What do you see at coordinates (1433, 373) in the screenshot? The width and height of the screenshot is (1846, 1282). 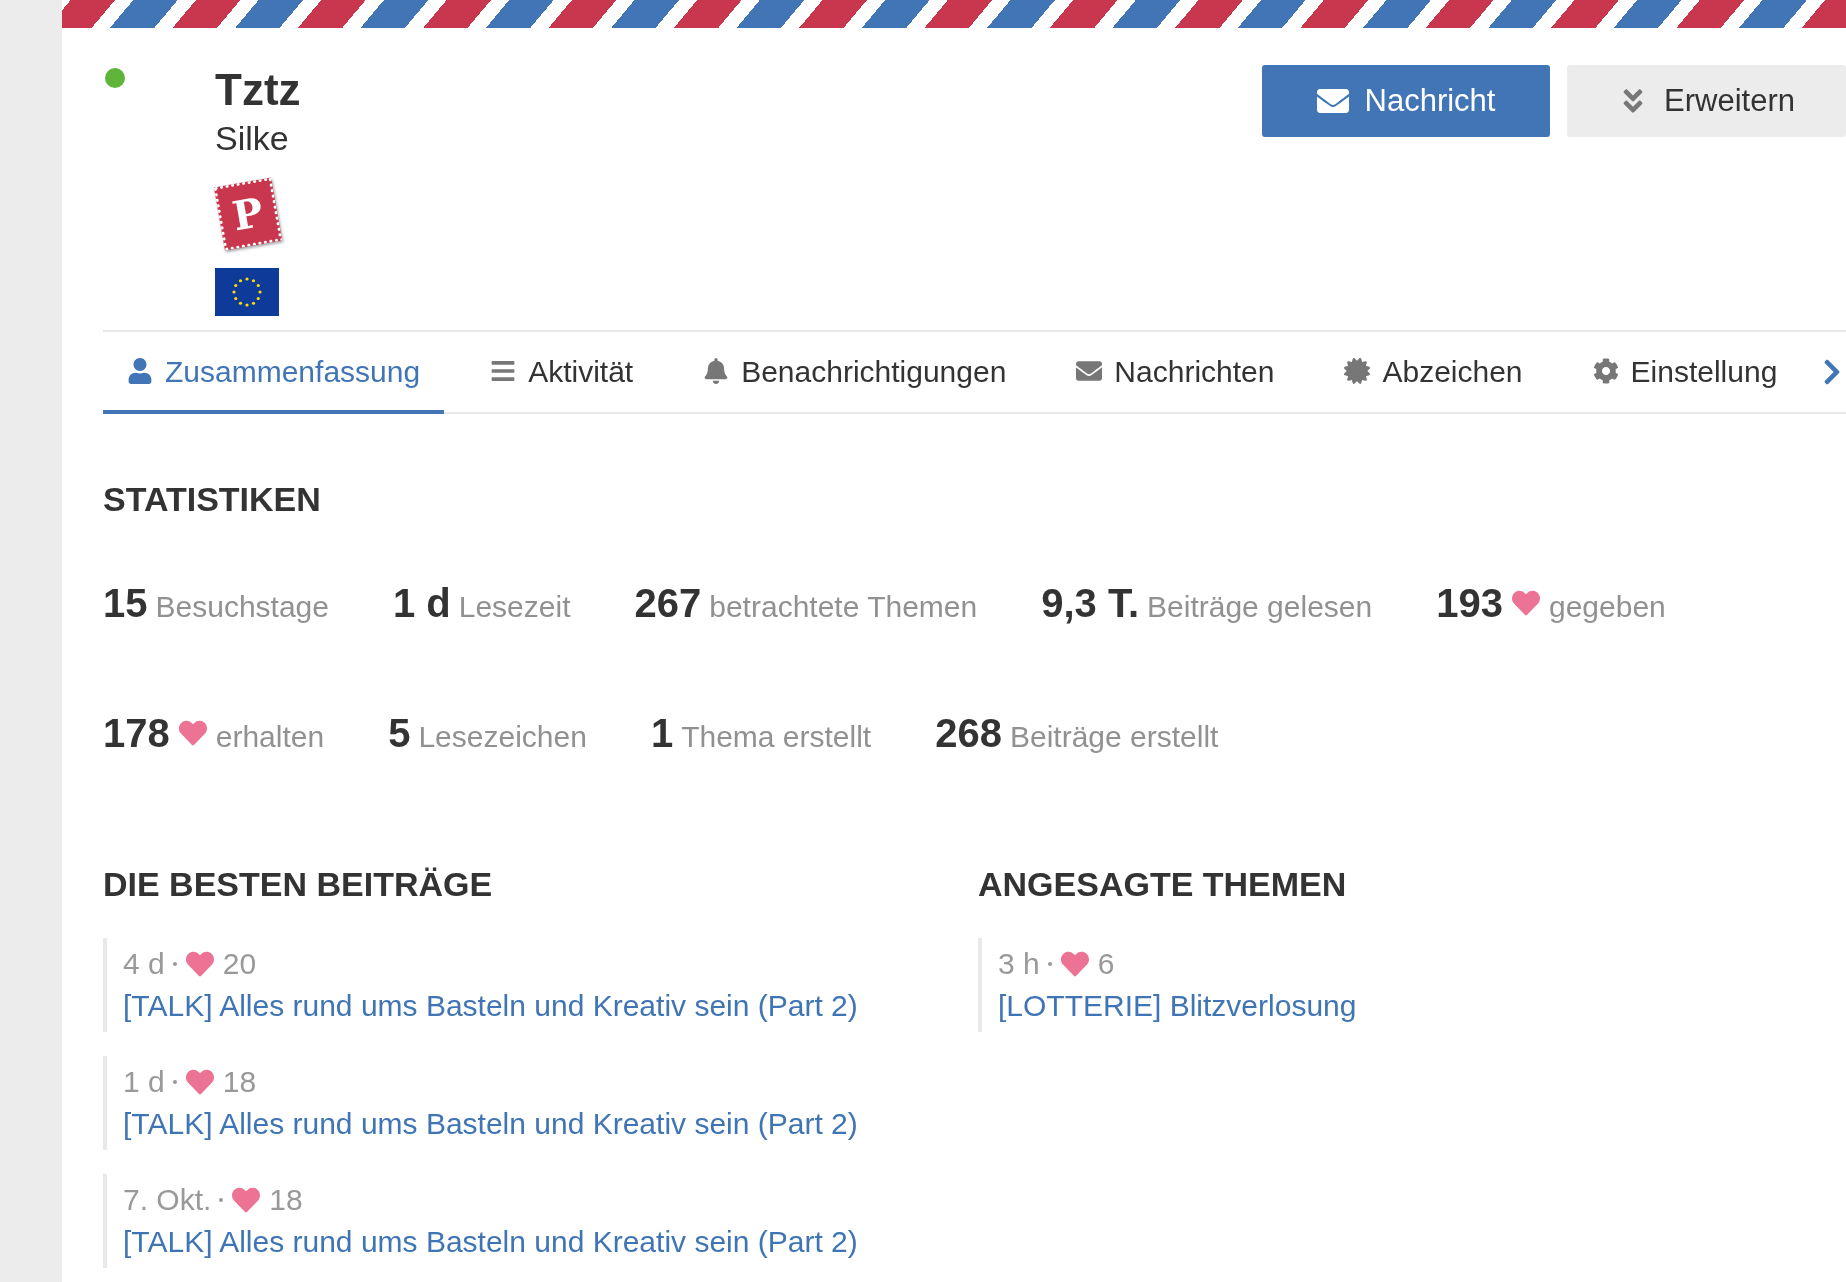 I see `profile-tab: Abzeichen` at bounding box center [1433, 373].